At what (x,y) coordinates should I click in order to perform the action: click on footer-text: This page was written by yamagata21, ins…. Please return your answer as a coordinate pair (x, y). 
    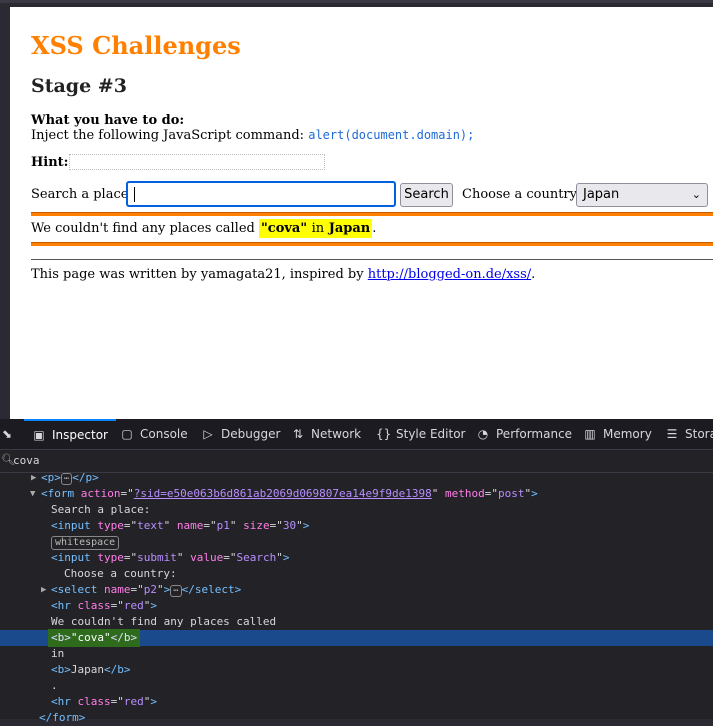
    Looking at the image, I should click on (197, 274).